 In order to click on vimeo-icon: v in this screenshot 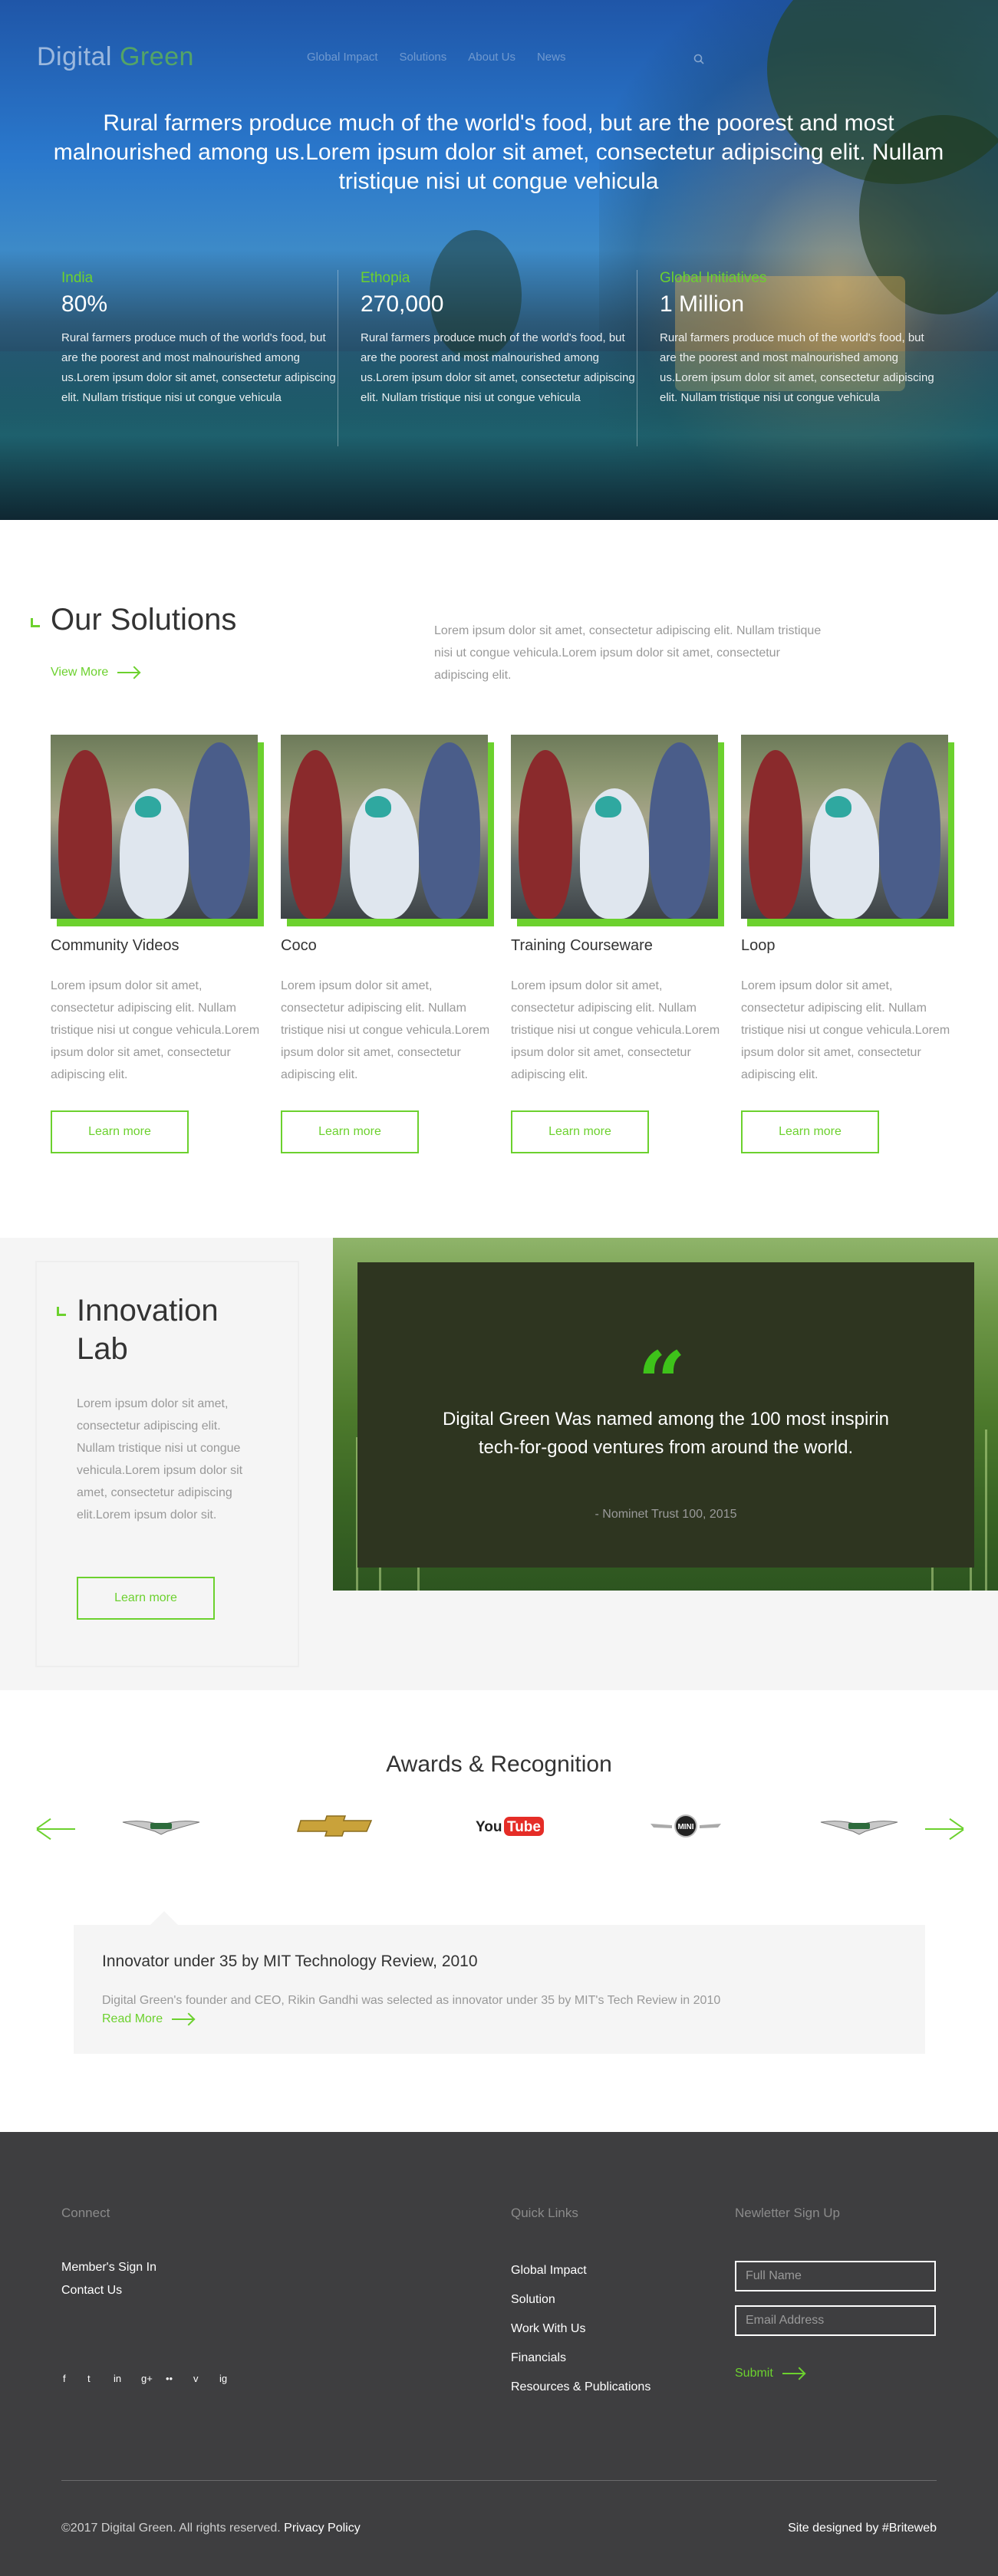, I will do `click(196, 2378)`.